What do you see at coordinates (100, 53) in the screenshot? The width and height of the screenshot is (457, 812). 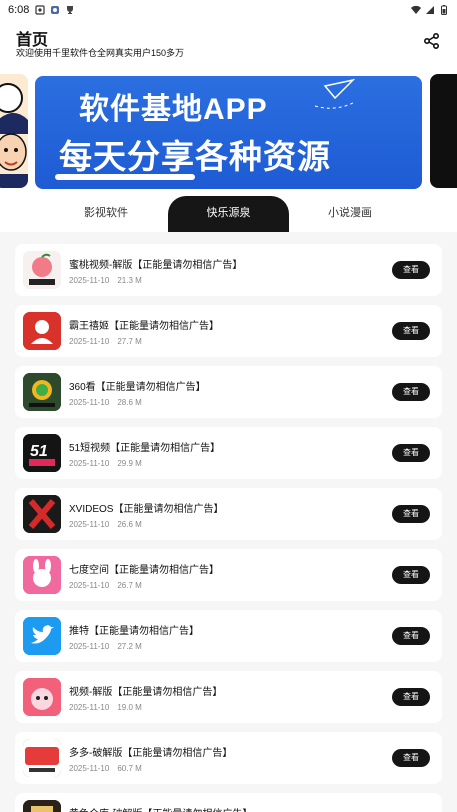 I see `page-subtitle: 欢迎使用千里软件仓全网真实用户150多万` at bounding box center [100, 53].